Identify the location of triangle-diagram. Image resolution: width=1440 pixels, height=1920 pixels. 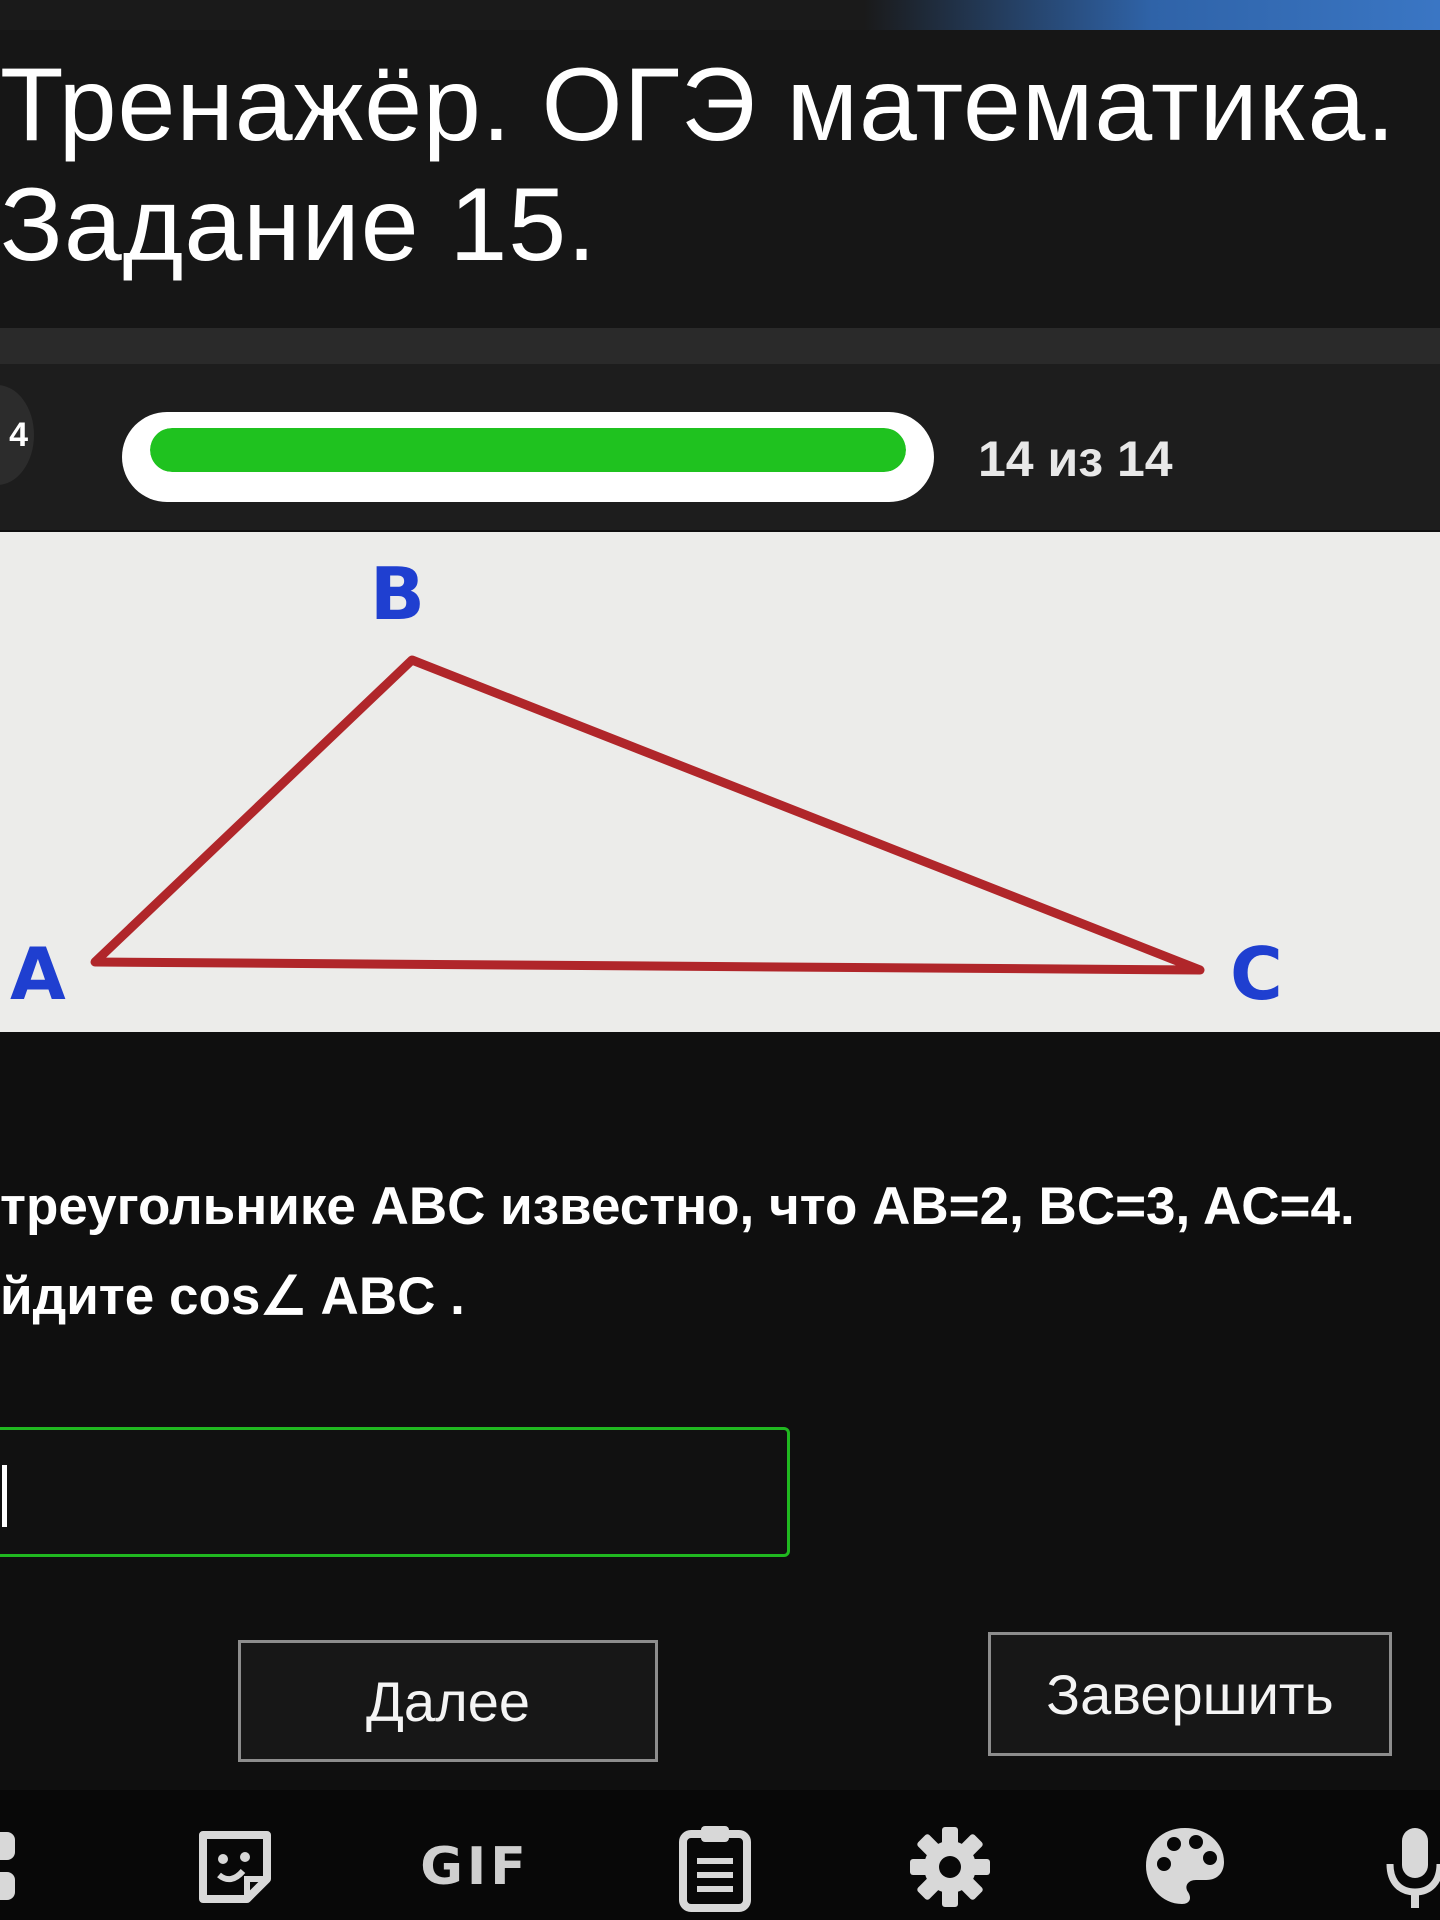
(647, 815).